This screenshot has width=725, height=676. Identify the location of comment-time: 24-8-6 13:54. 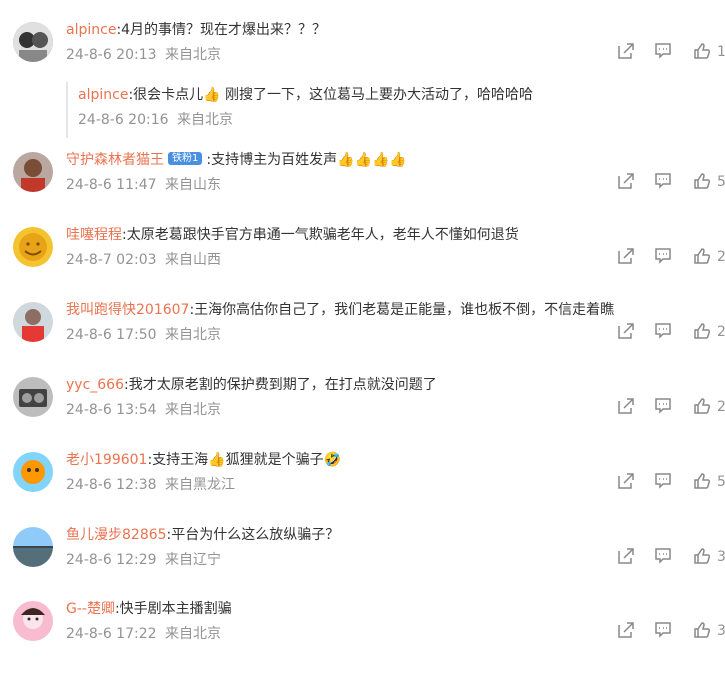
(111, 410).